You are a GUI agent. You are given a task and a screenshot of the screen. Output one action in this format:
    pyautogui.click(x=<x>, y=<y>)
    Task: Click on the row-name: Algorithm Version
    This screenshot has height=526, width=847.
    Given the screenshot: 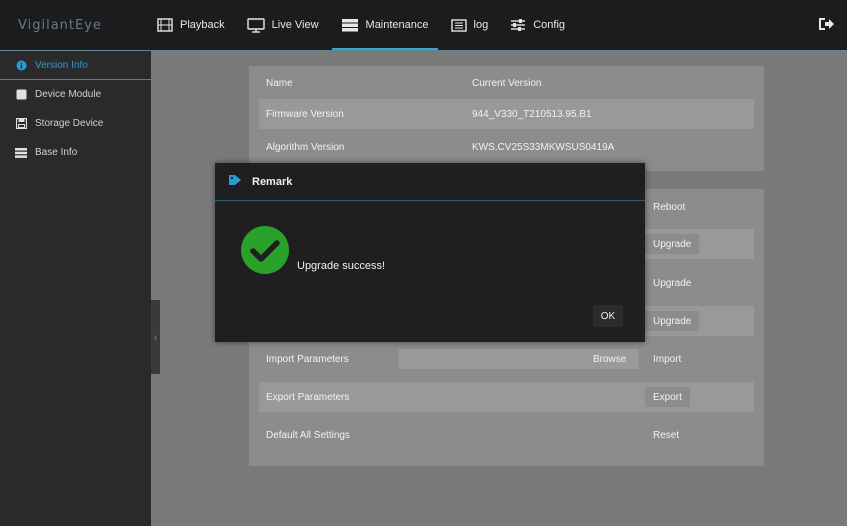 What is the action you would take?
    pyautogui.click(x=305, y=147)
    